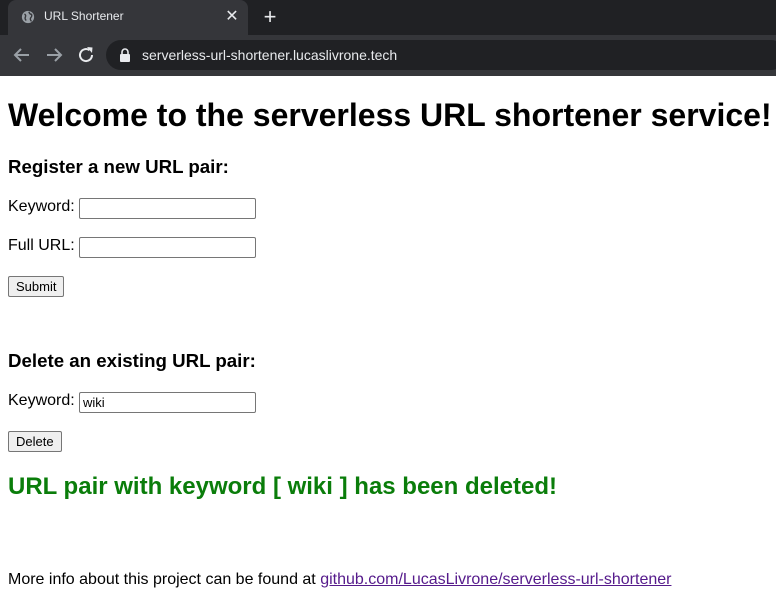  What do you see at coordinates (84, 16) in the screenshot?
I see `tab-title: URL Shortener` at bounding box center [84, 16].